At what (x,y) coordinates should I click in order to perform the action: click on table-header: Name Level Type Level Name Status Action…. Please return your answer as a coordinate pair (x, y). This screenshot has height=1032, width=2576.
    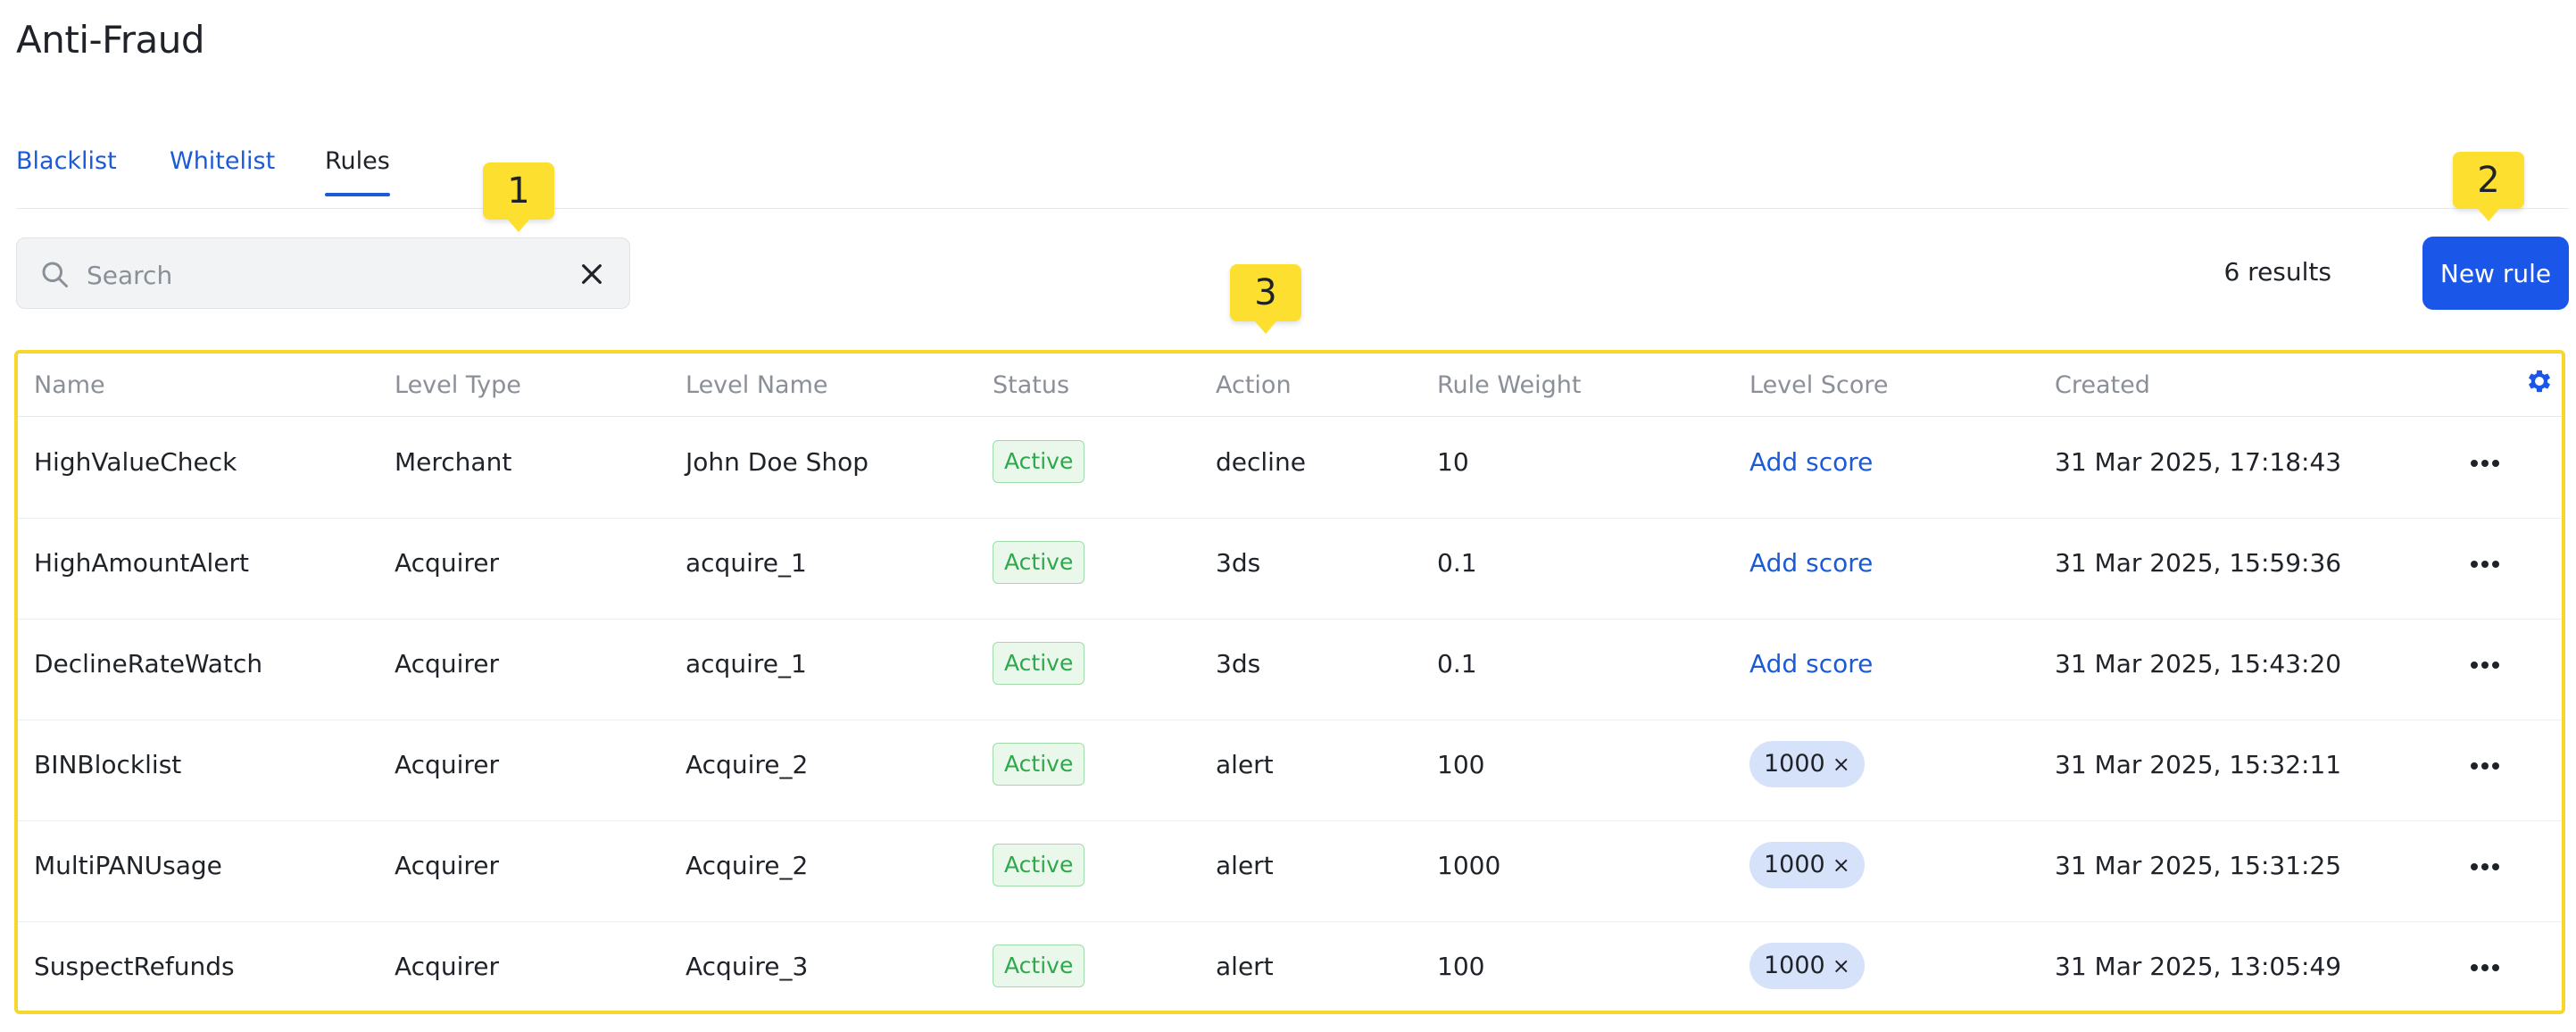
    Looking at the image, I should click on (1290, 385).